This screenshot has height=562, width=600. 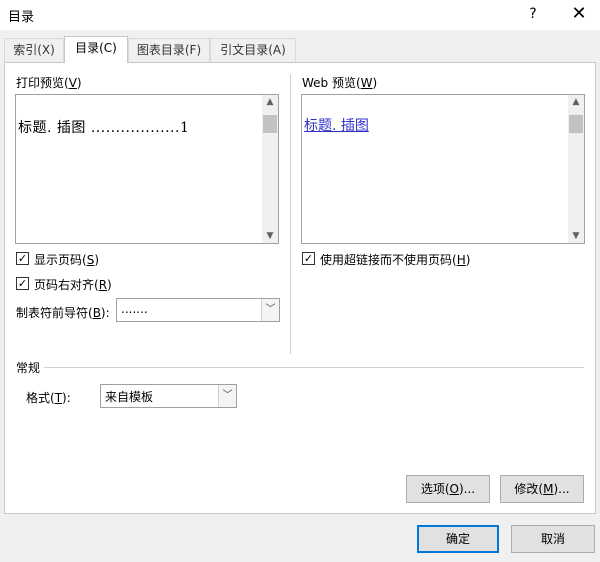 What do you see at coordinates (300, 15) in the screenshot?
I see `title-bar` at bounding box center [300, 15].